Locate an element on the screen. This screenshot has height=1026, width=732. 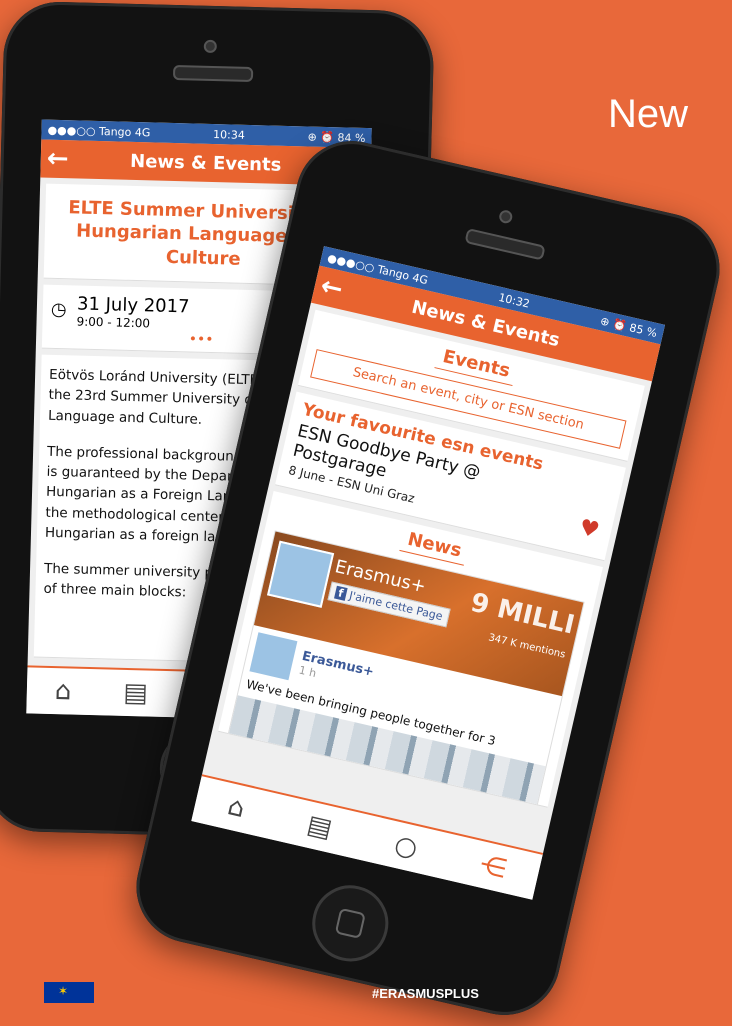
share-icon: ⋲ is located at coordinates (493, 867).